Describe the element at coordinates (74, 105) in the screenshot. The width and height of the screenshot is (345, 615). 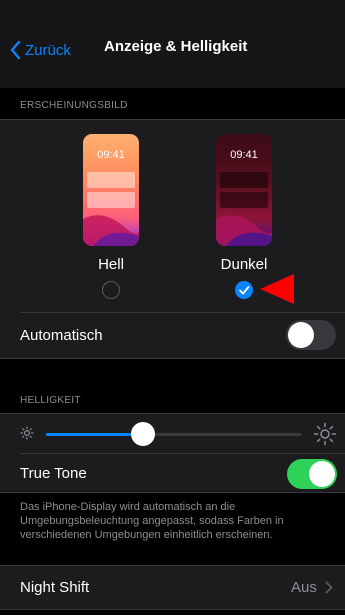
I see `section-header-appearance: ERSCHEINUNGSBILD` at that location.